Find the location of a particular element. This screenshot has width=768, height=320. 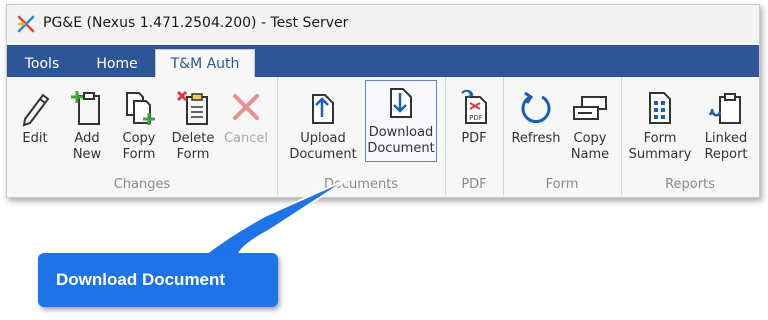

callout-download-document: Download Document is located at coordinates (158, 280).